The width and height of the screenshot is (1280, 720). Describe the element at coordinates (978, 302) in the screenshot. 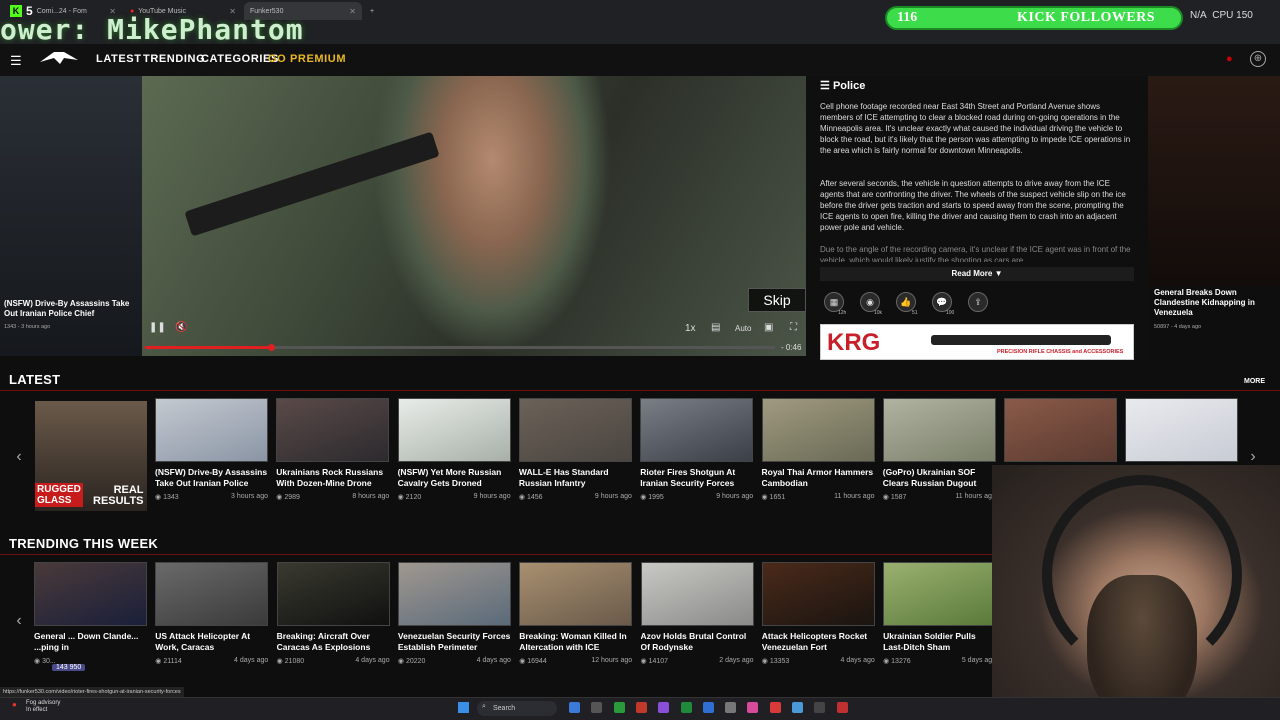

I see `share-icon: ⇪` at that location.